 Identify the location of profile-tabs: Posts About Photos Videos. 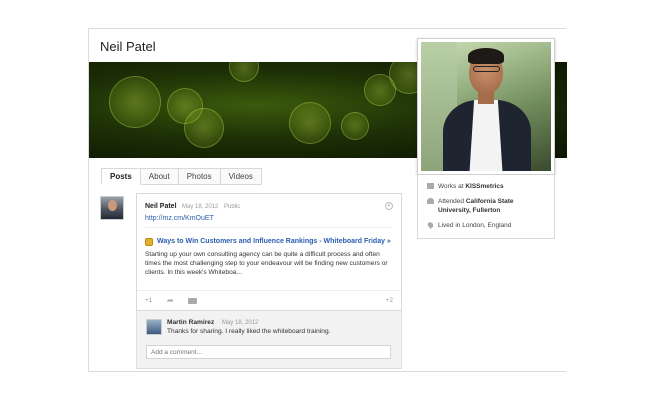
(181, 176).